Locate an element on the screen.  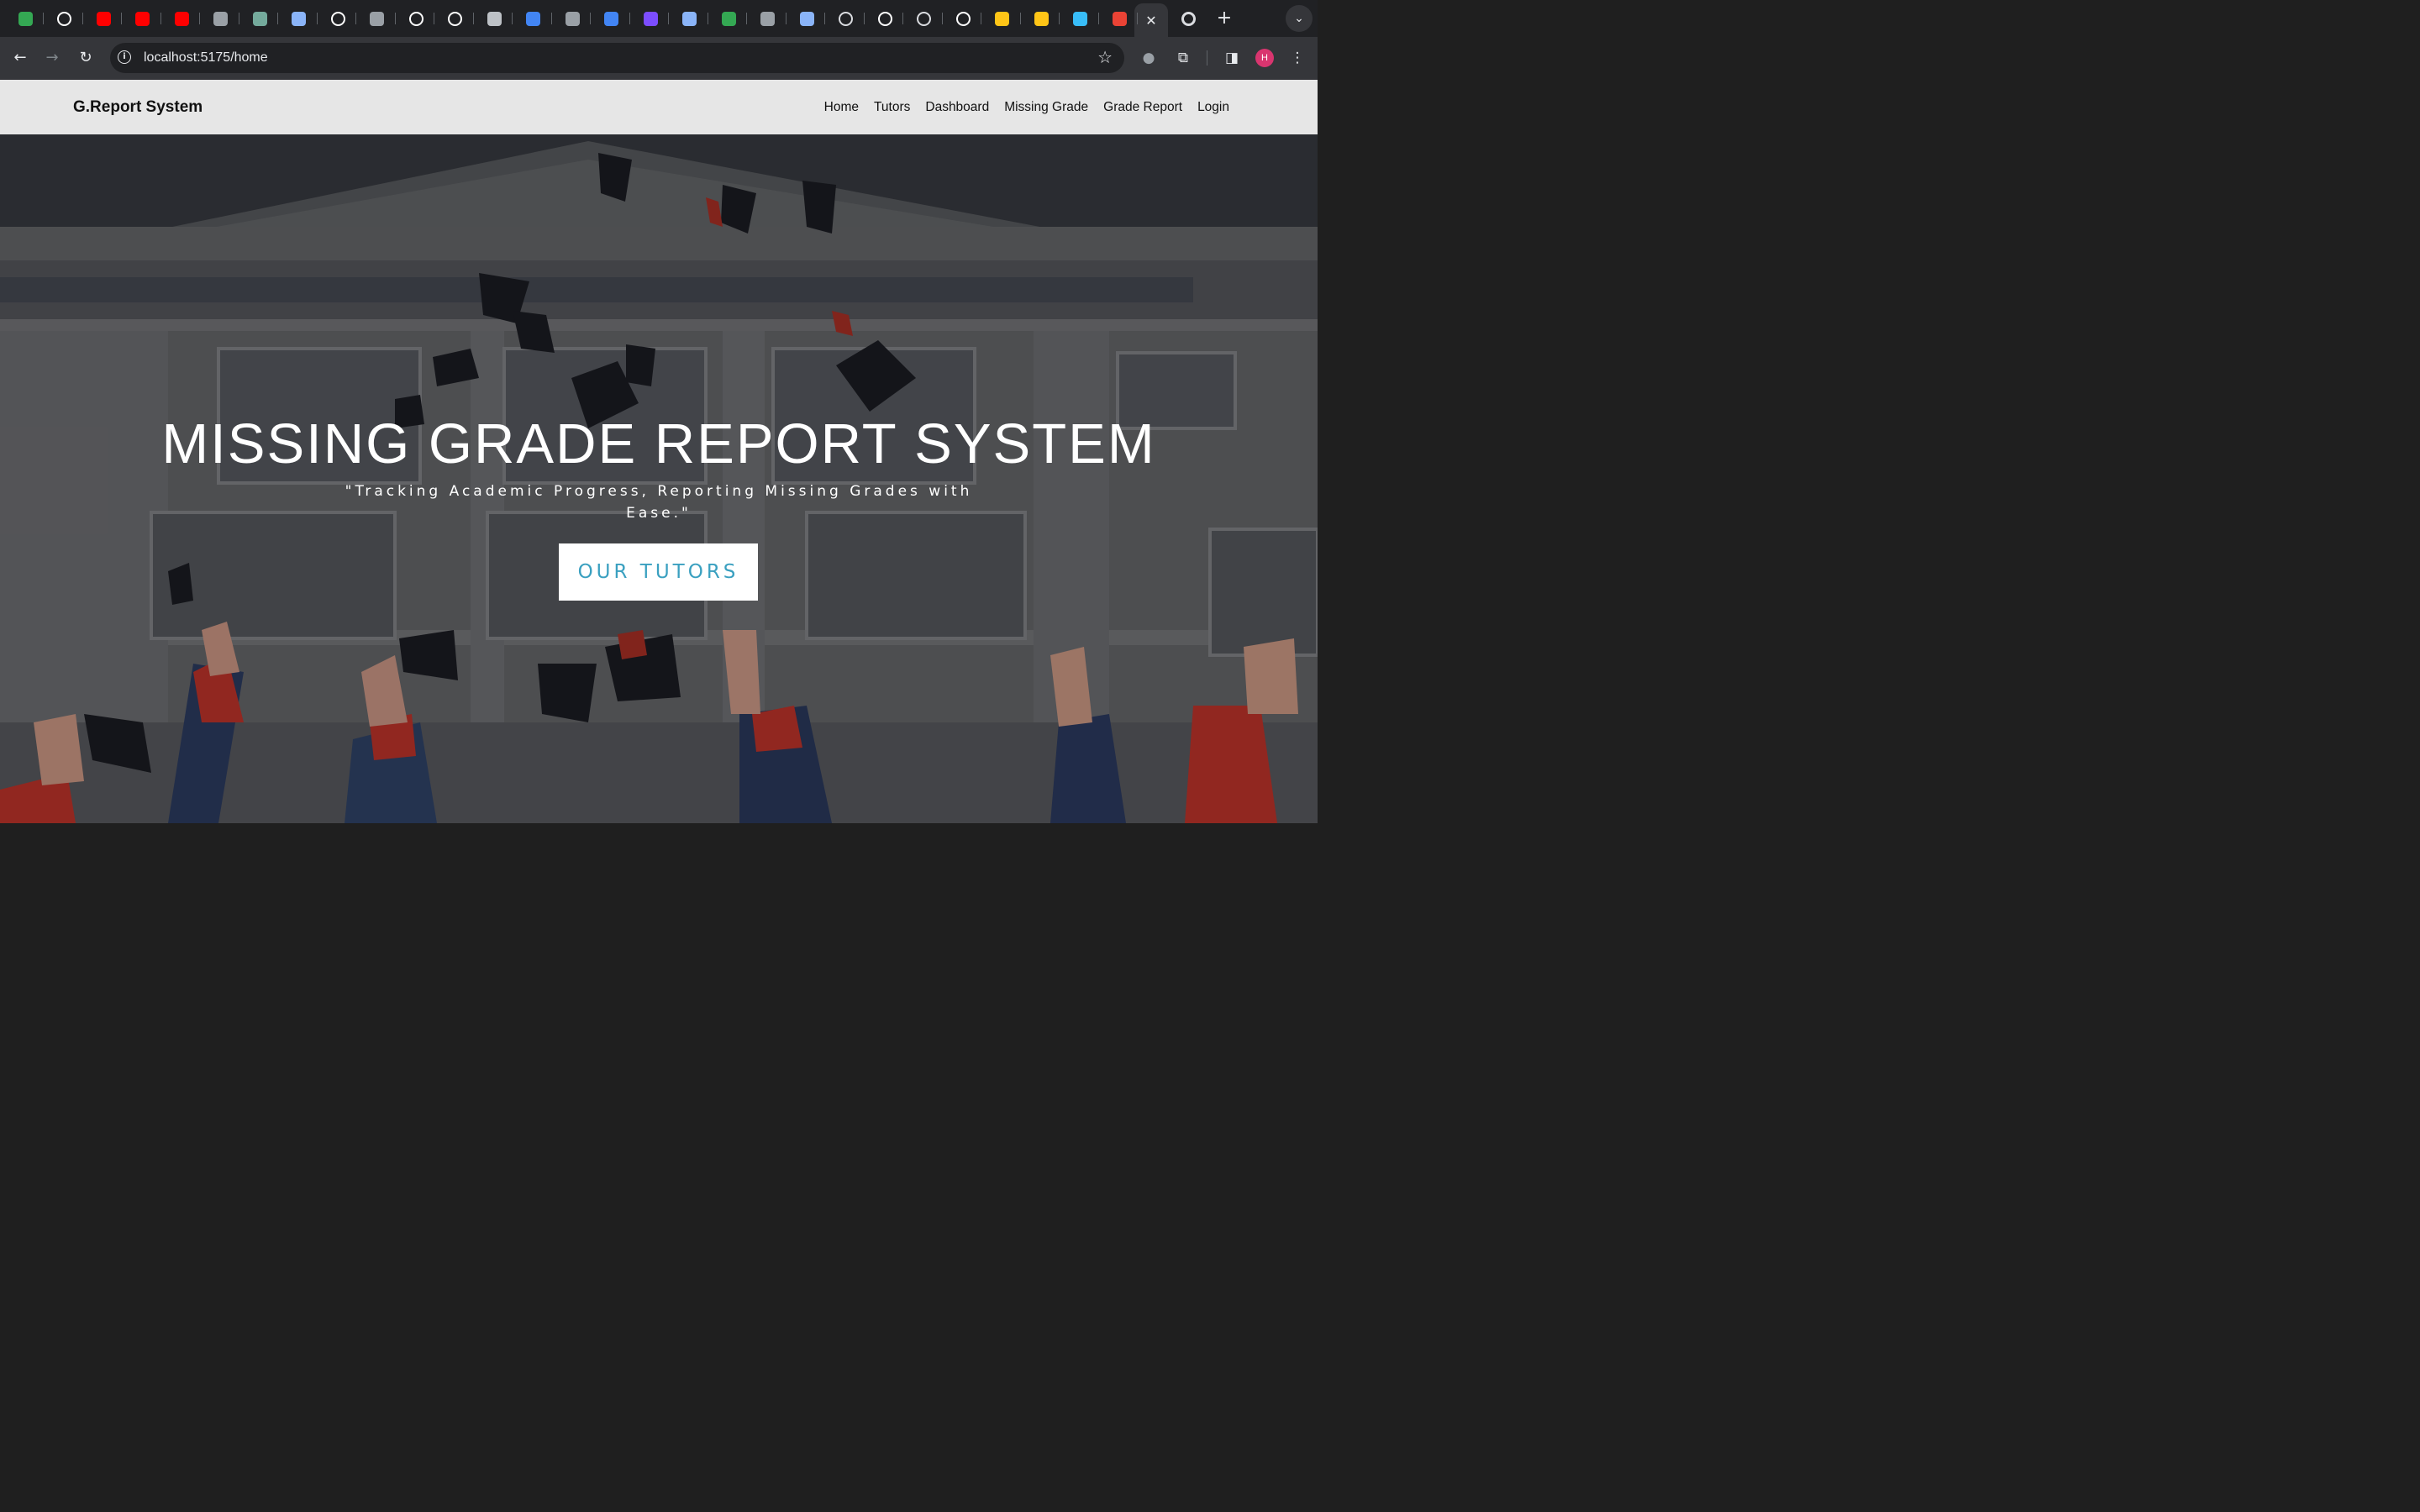
hero-title: MISSING GRADE REPORT SYSTEM is located at coordinates (658, 443).